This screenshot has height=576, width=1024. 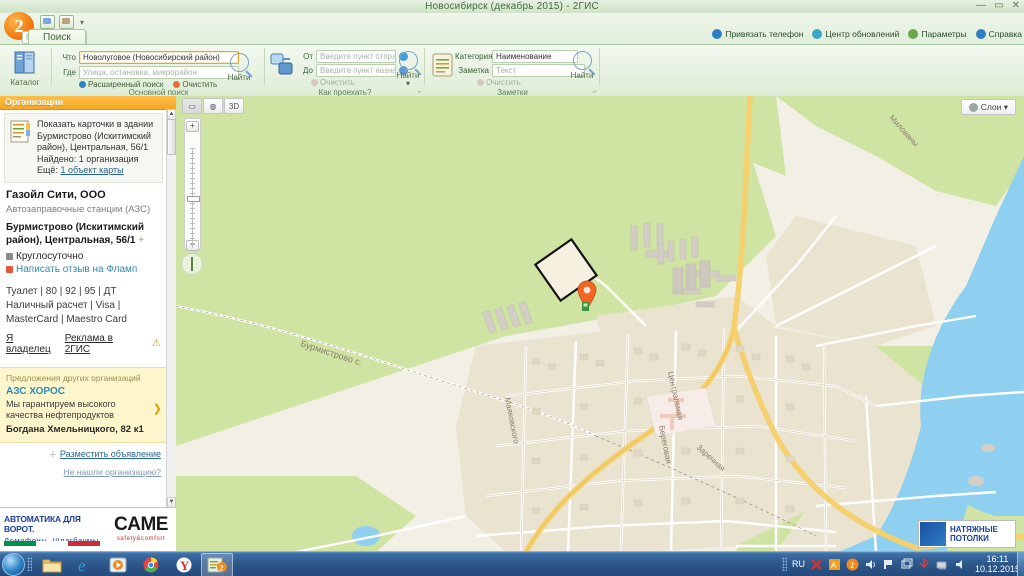 I want to click on link-bind-phone: Привязать телефон, so click(x=757, y=34).